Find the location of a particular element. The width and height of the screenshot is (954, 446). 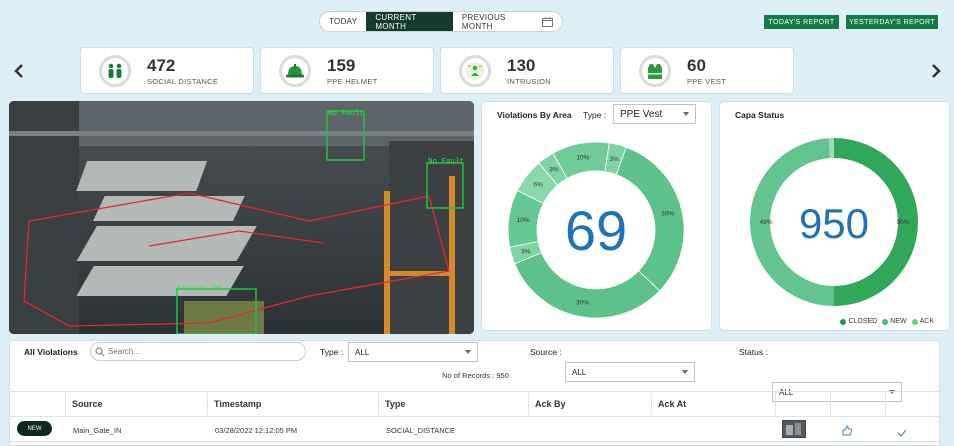

legend-label: NEW is located at coordinates (898, 321).